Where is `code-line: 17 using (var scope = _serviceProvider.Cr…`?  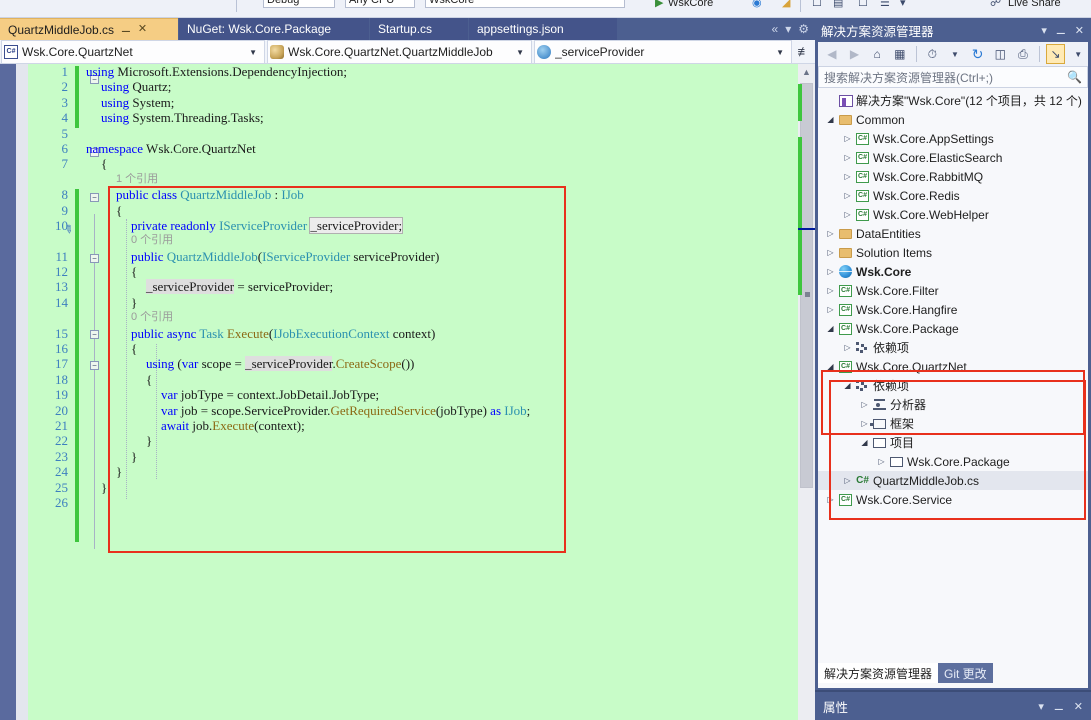 code-line: 17 using (var scope = _serviceProvider.Cr… is located at coordinates (421, 364).